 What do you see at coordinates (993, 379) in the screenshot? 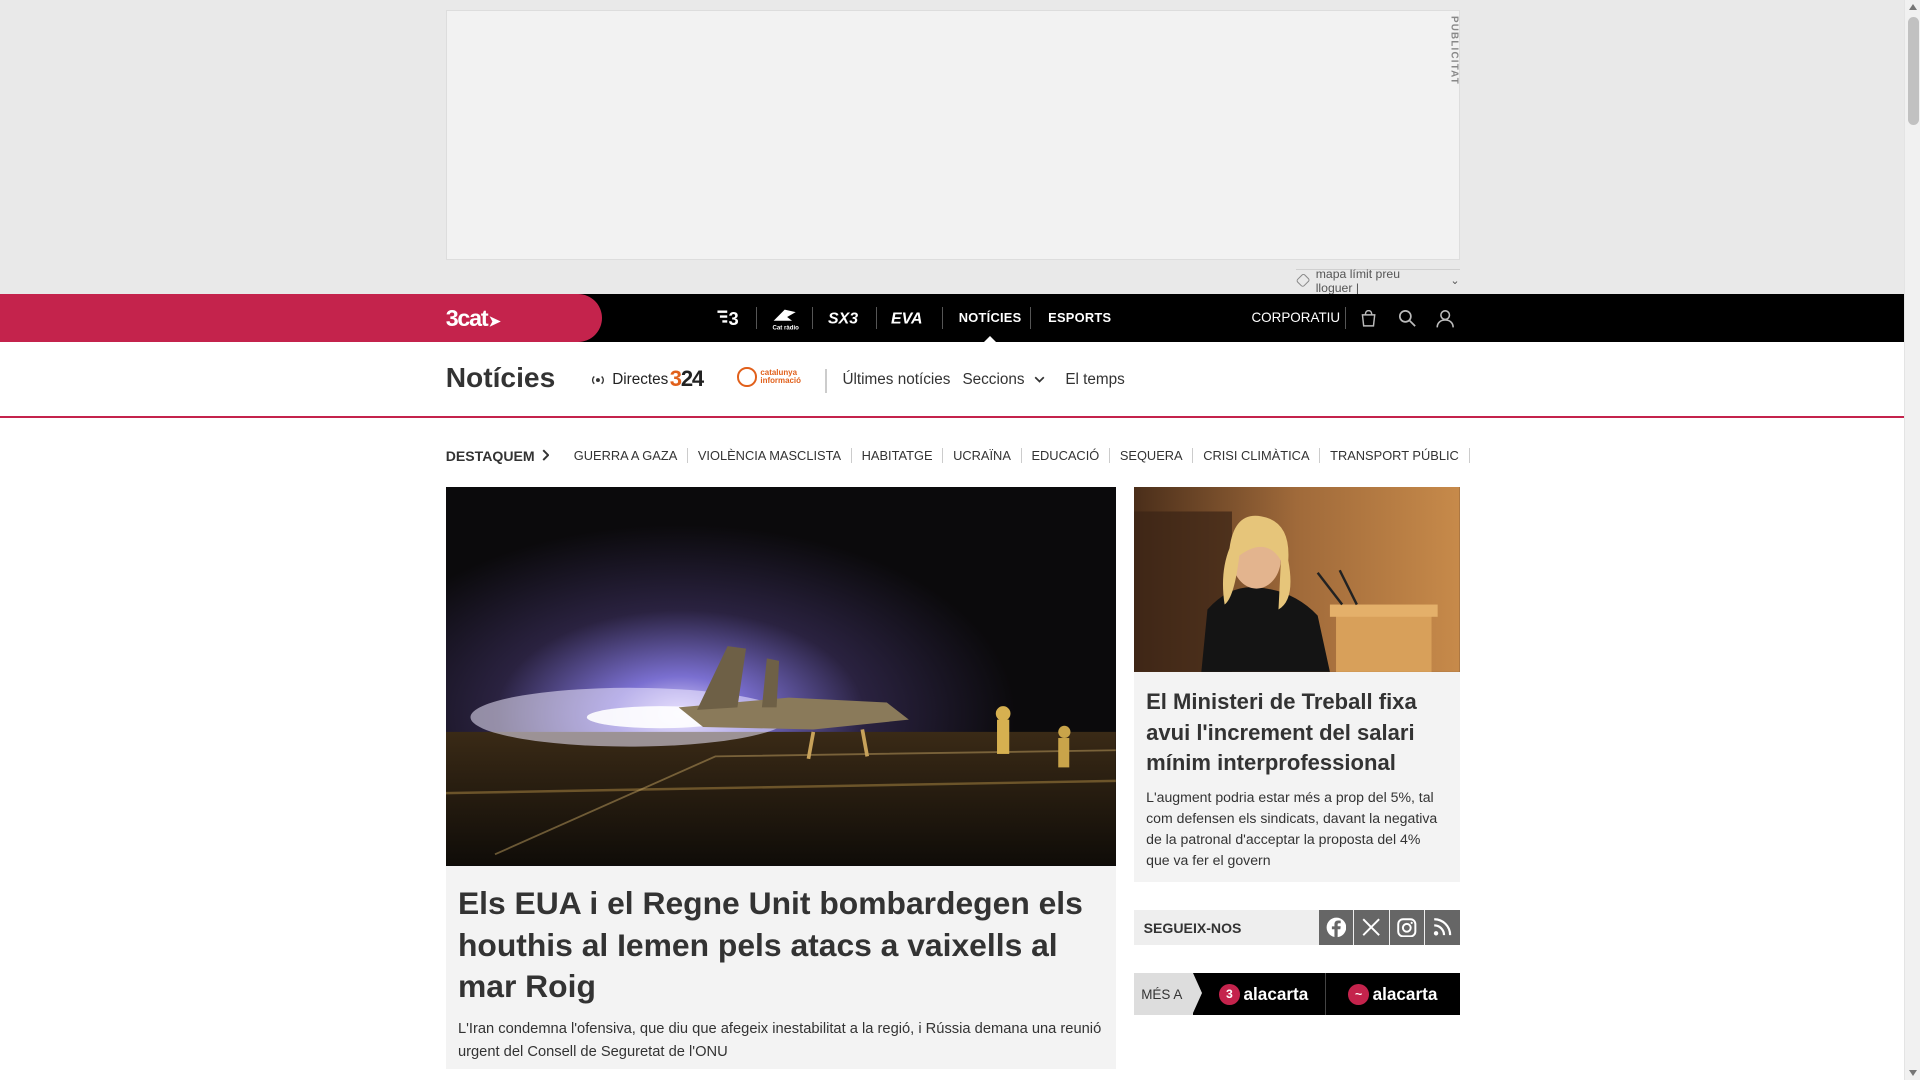
I see `seccions-label: Seccions` at bounding box center [993, 379].